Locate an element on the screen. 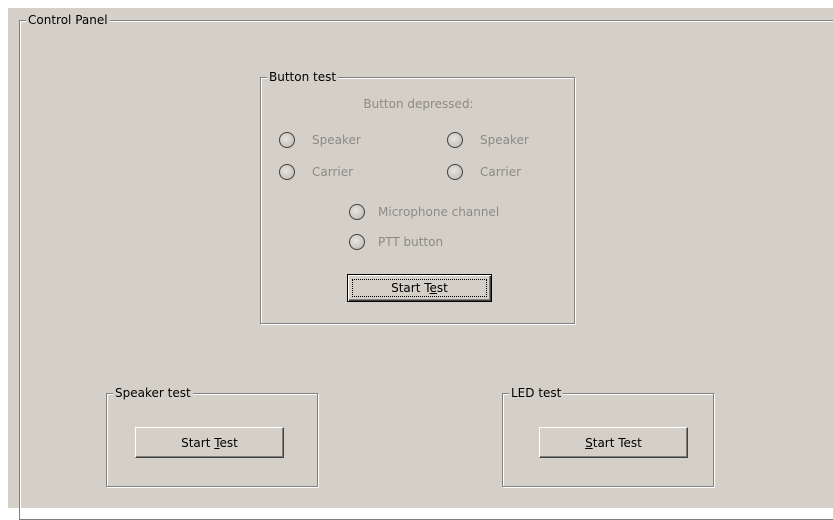 The image size is (833, 520). speaker-test-start-label: Start Test is located at coordinates (209, 443).